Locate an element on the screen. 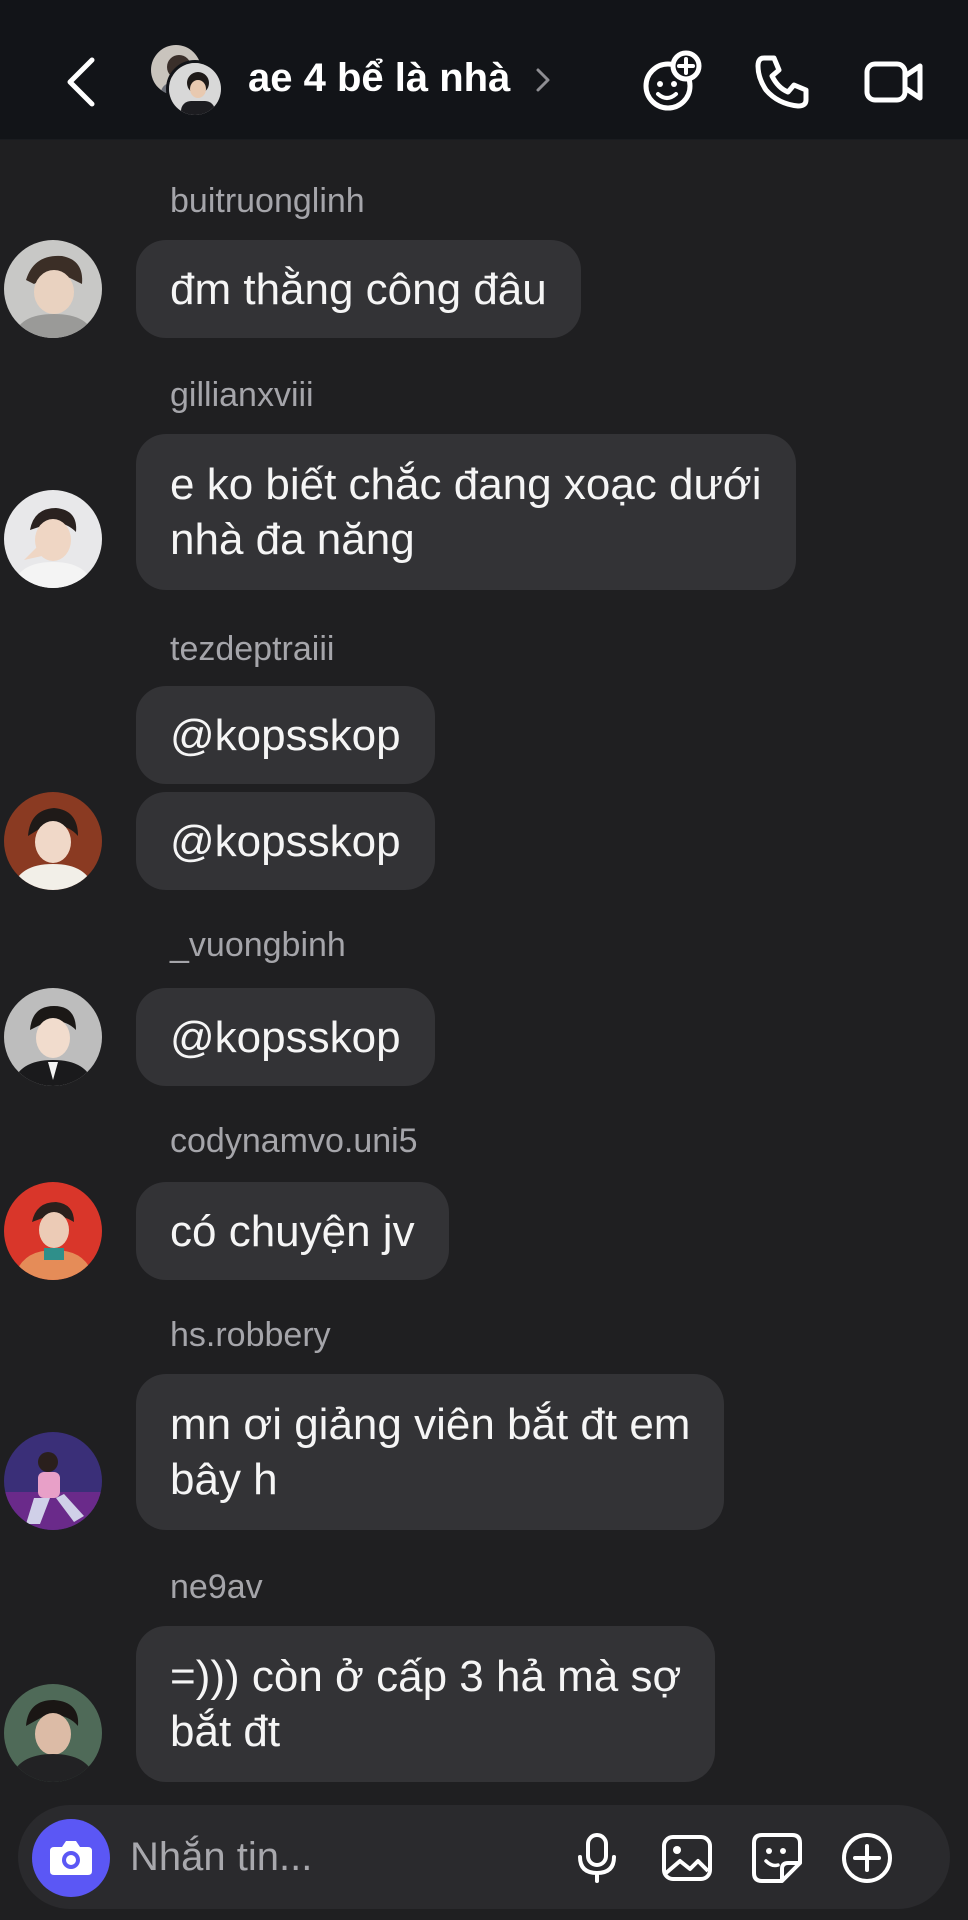 The image size is (968, 1920). message-text-line: e ko biết chắc đang xoạc dưới is located at coordinates (466, 484).